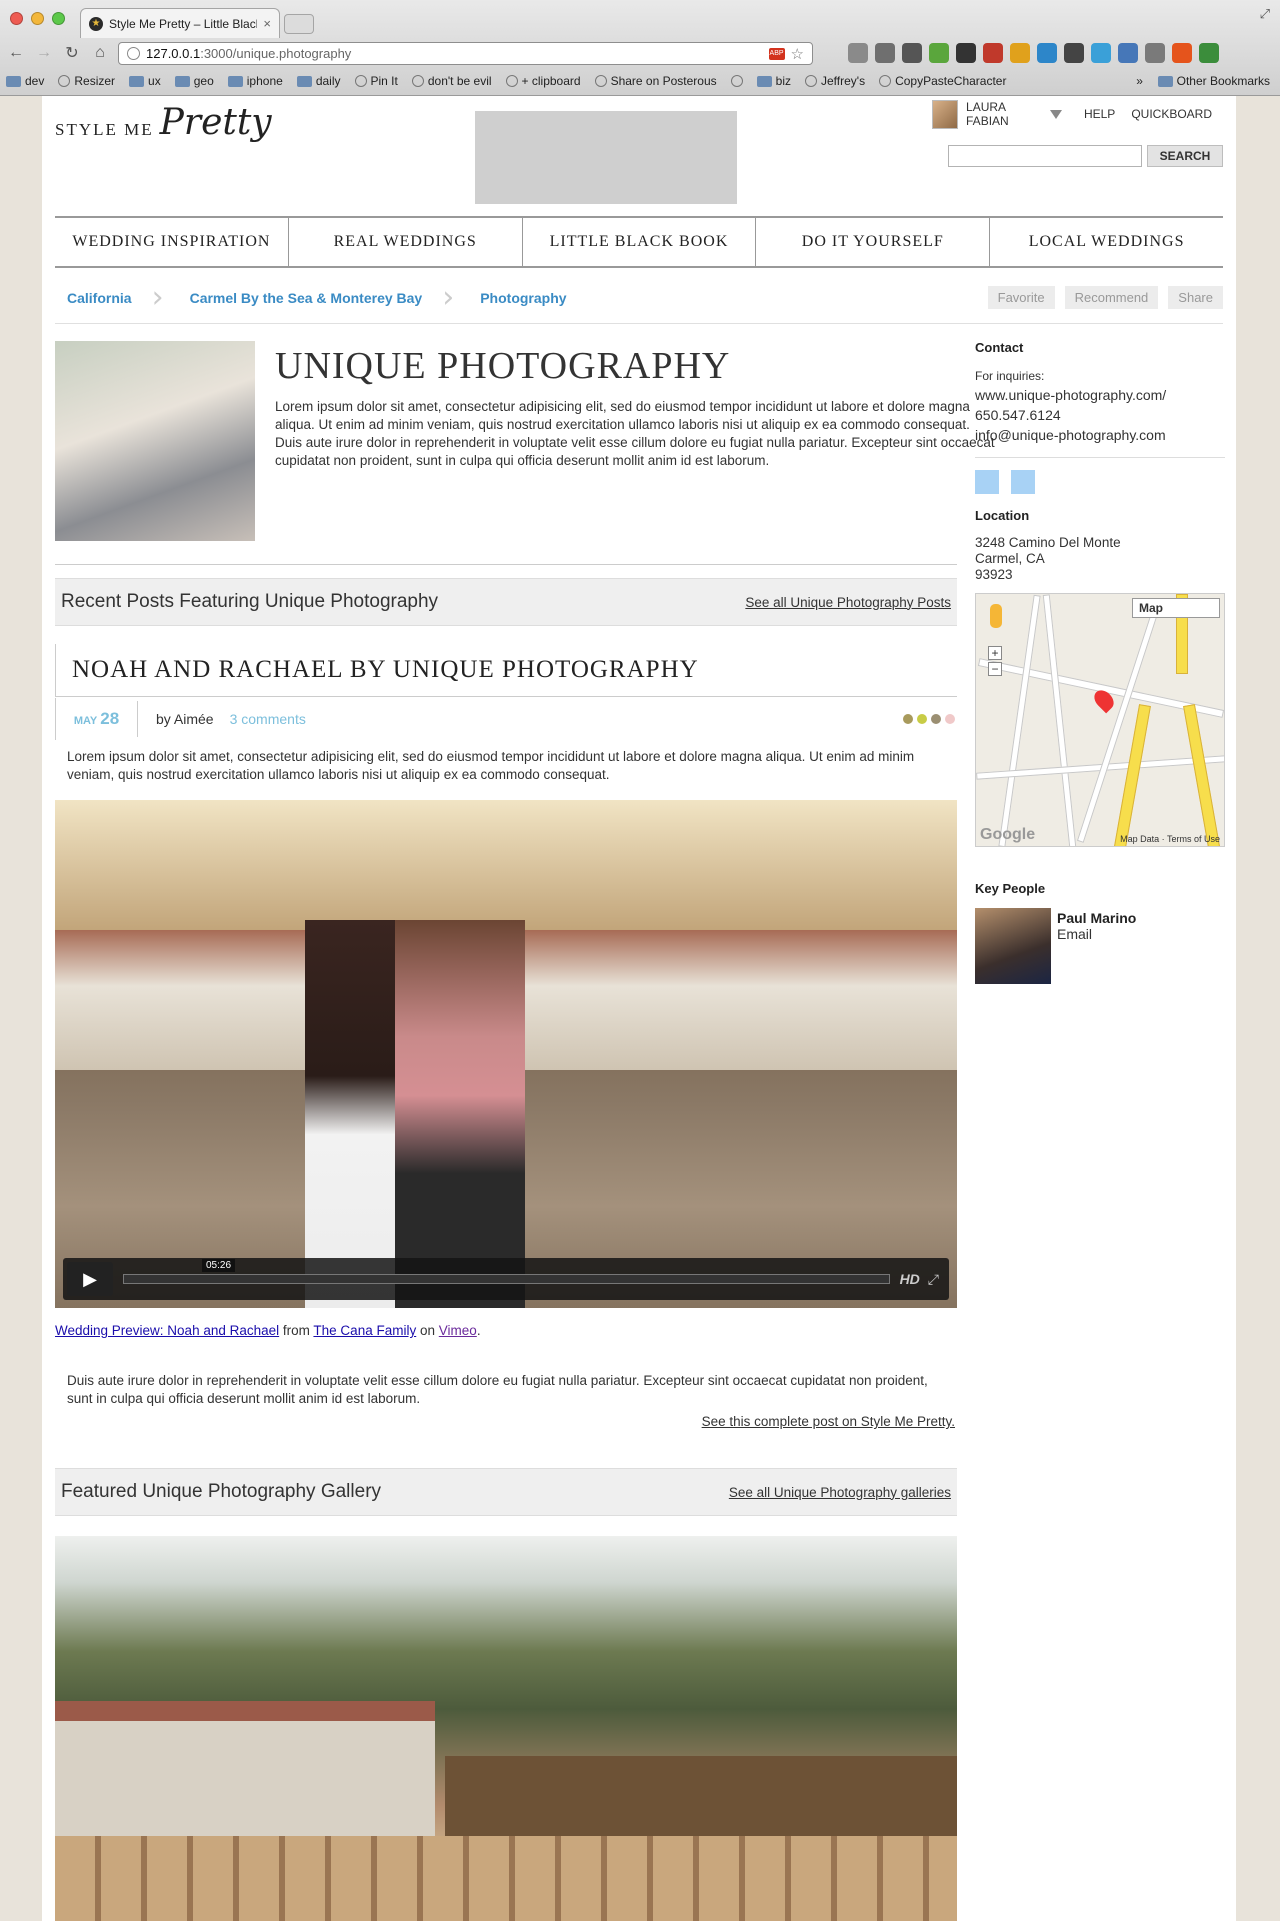 This screenshot has height=1921, width=1280. What do you see at coordinates (1139, 81) in the screenshot?
I see `chevron-right-icon: »` at bounding box center [1139, 81].